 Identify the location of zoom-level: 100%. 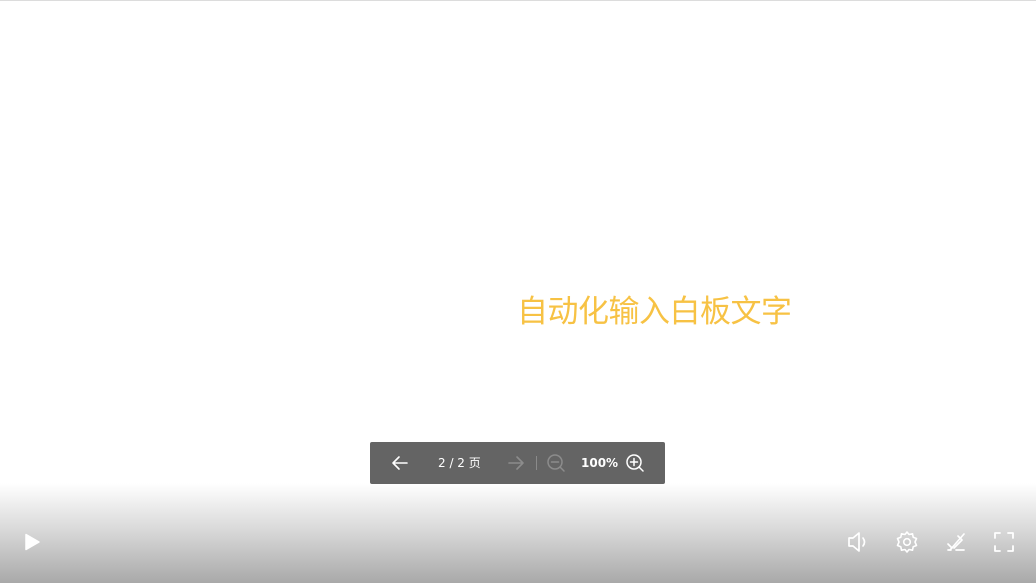
(600, 463).